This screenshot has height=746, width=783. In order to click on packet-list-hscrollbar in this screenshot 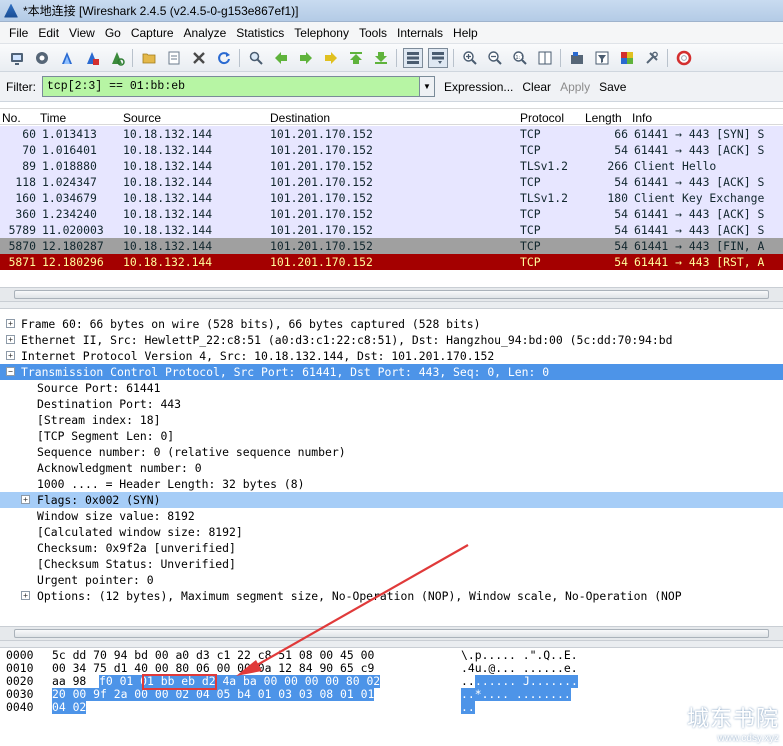, I will do `click(391, 294)`.